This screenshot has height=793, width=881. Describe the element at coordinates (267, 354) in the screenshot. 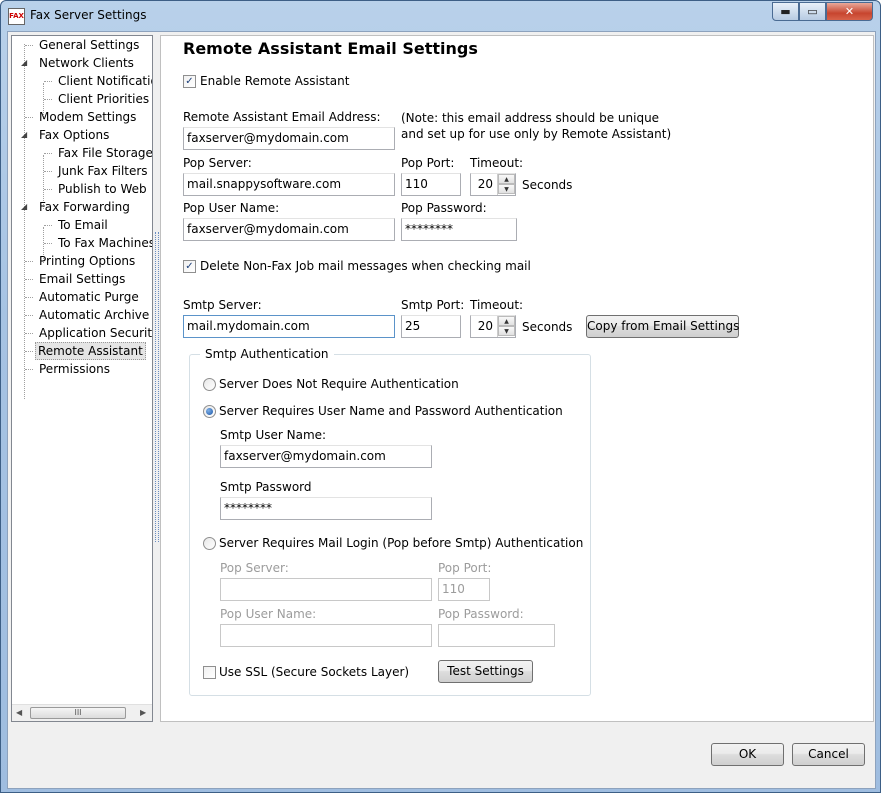

I see `smtp-authentication-title: Smtp Authentication` at that location.